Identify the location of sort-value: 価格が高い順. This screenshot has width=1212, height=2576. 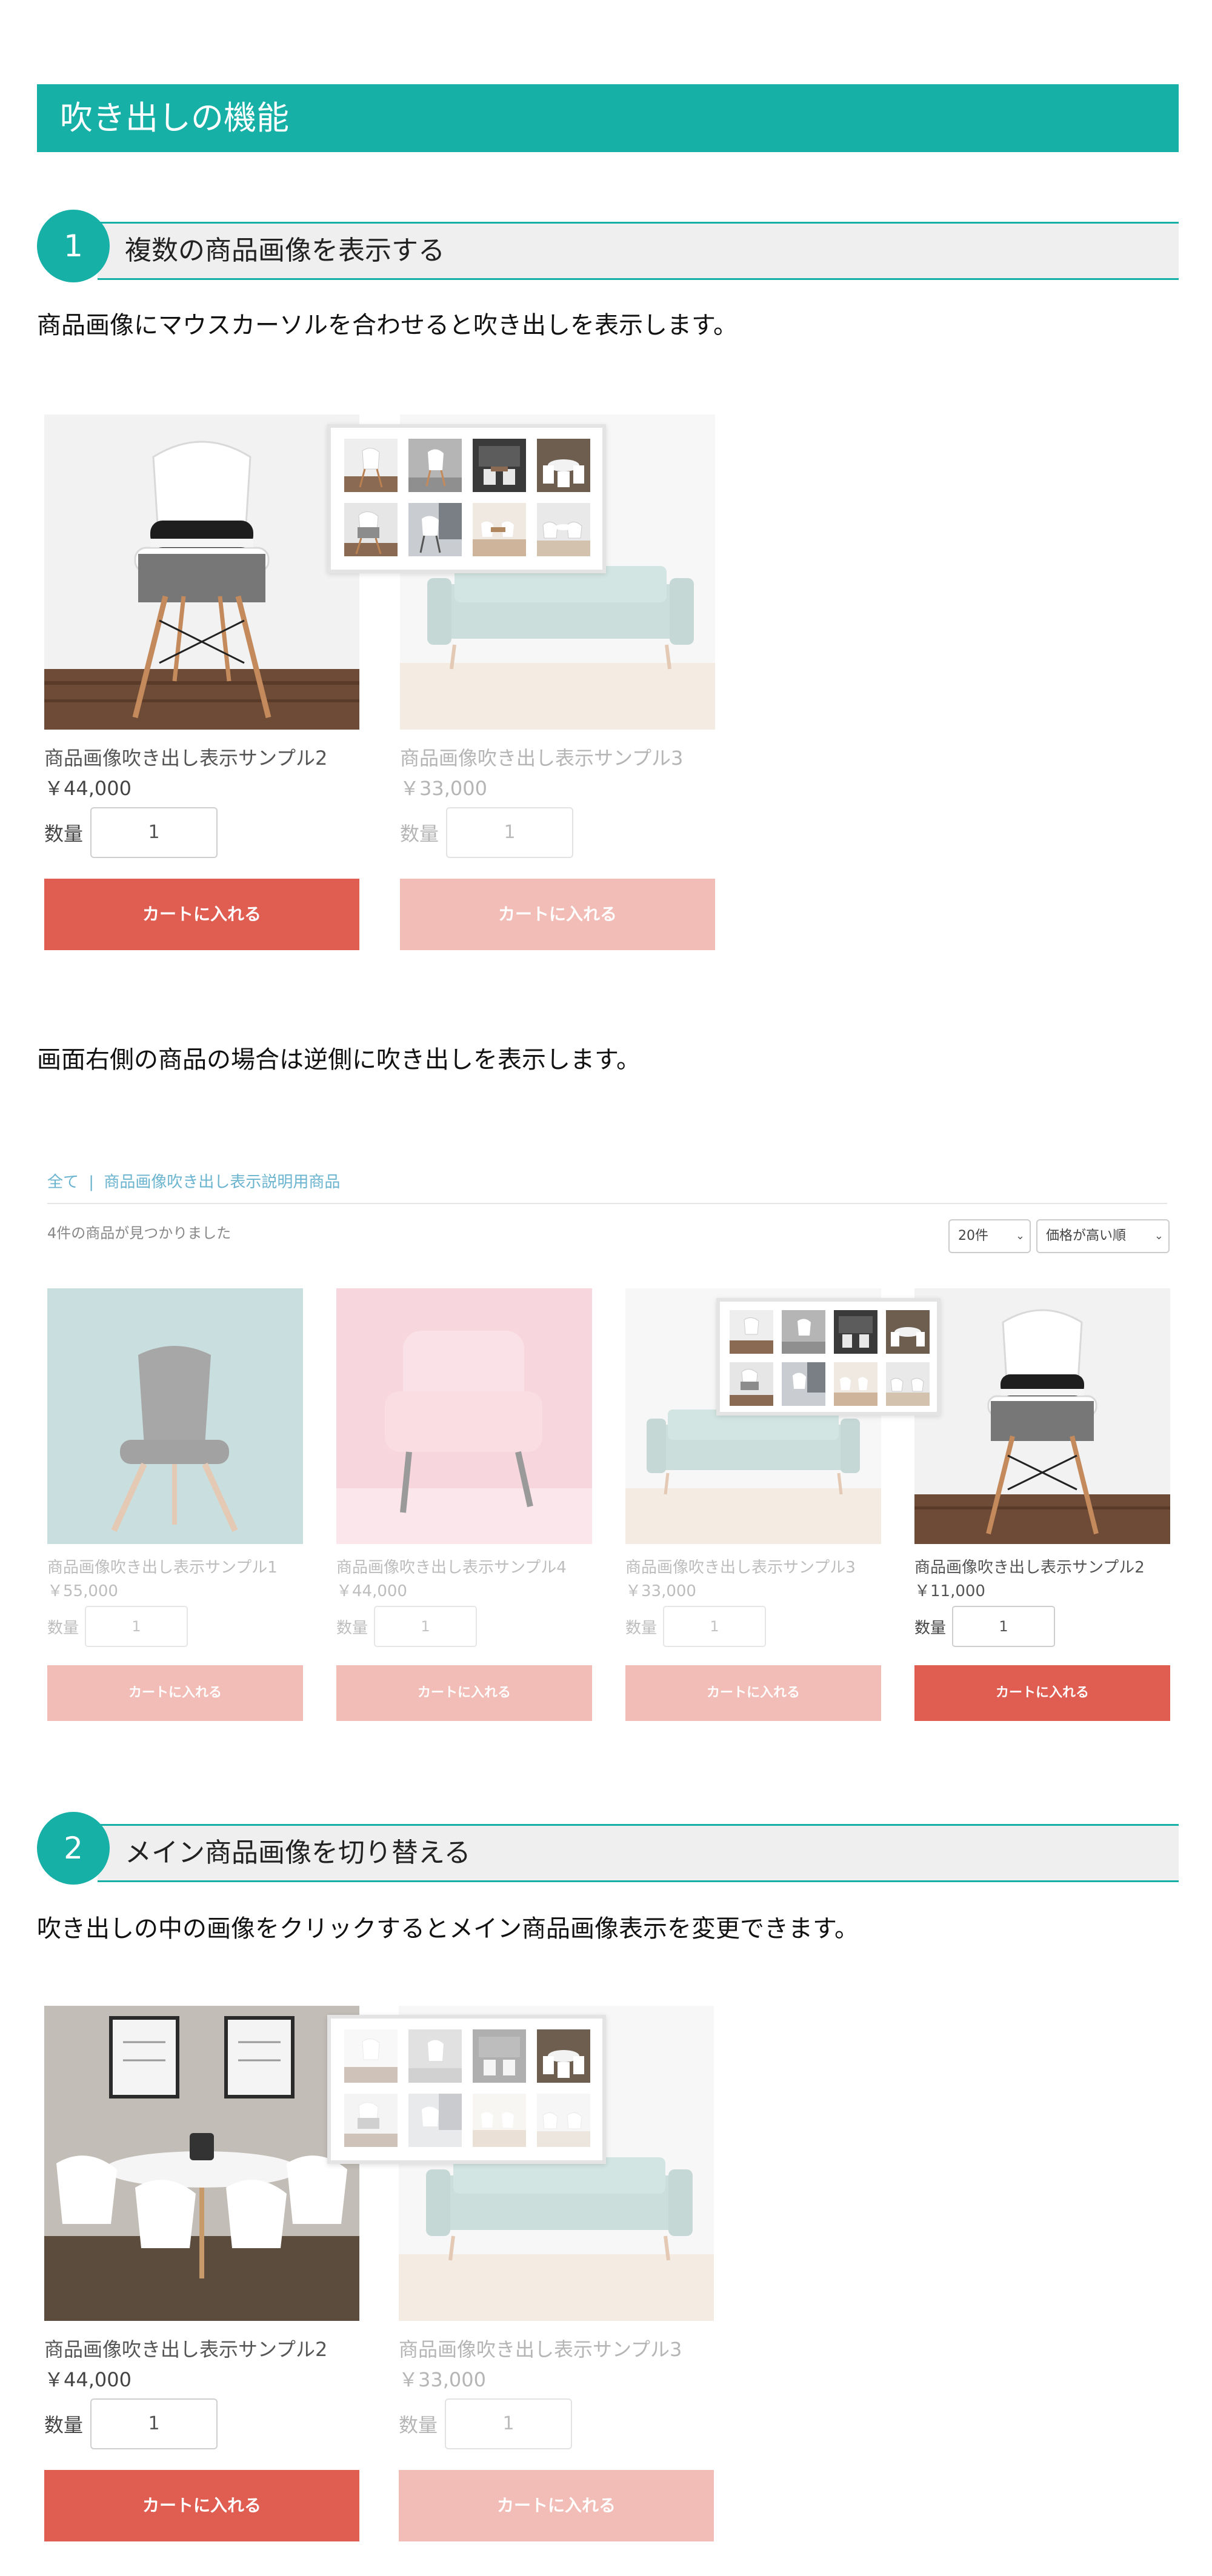
(1086, 1235).